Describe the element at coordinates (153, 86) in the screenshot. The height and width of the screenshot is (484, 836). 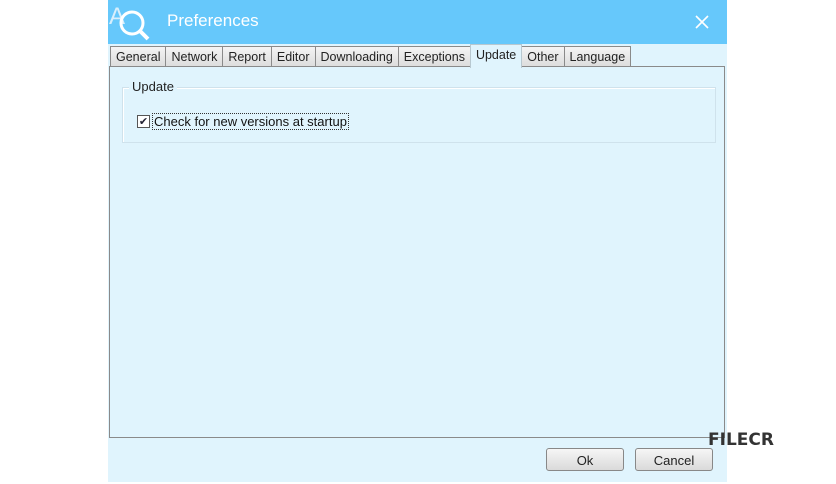
I see `group-label: Update` at that location.